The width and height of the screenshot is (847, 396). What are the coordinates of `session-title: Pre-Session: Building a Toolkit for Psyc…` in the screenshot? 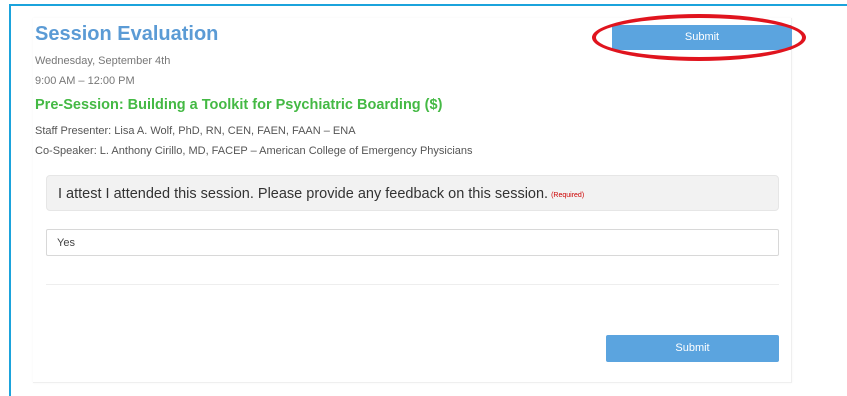 It's located at (239, 105).